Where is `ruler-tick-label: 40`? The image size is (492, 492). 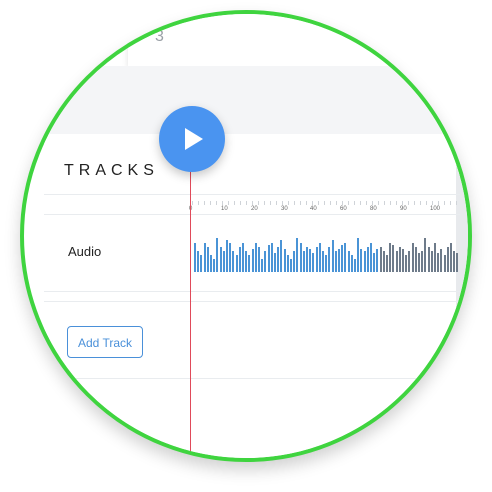
ruler-tick-label: 40 is located at coordinates (313, 209).